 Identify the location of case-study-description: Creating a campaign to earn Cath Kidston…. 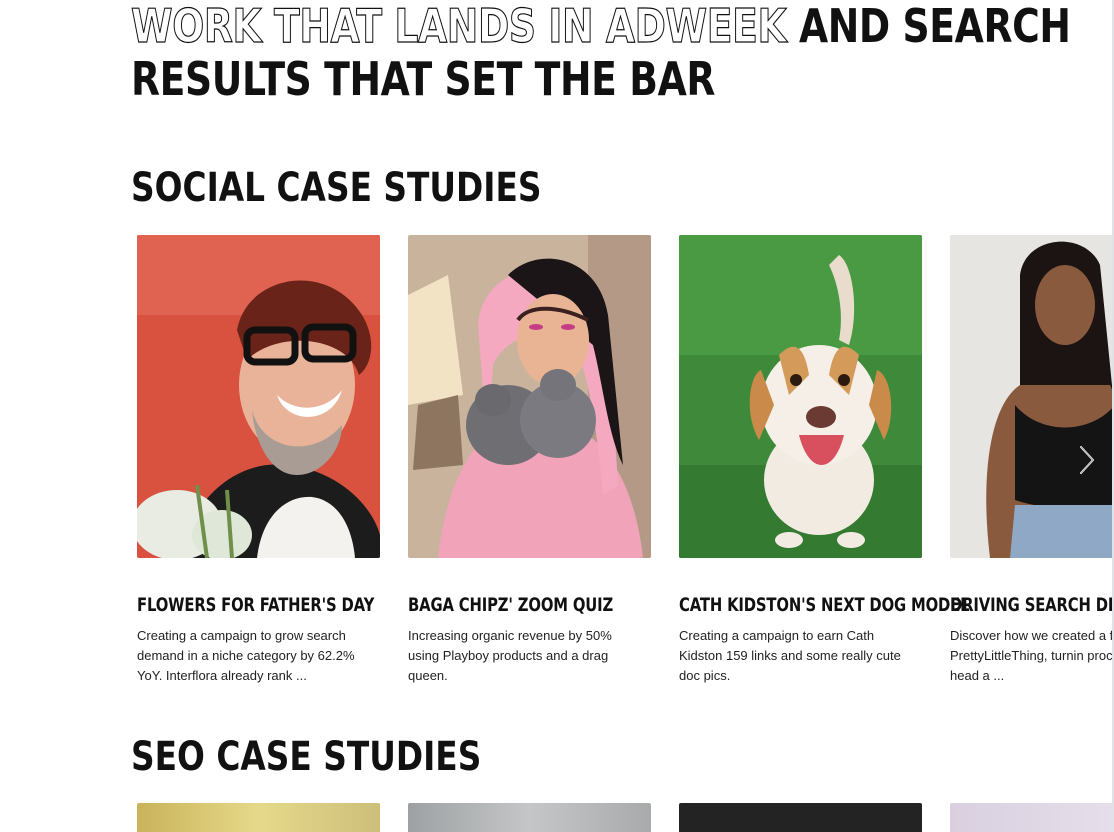
(790, 655).